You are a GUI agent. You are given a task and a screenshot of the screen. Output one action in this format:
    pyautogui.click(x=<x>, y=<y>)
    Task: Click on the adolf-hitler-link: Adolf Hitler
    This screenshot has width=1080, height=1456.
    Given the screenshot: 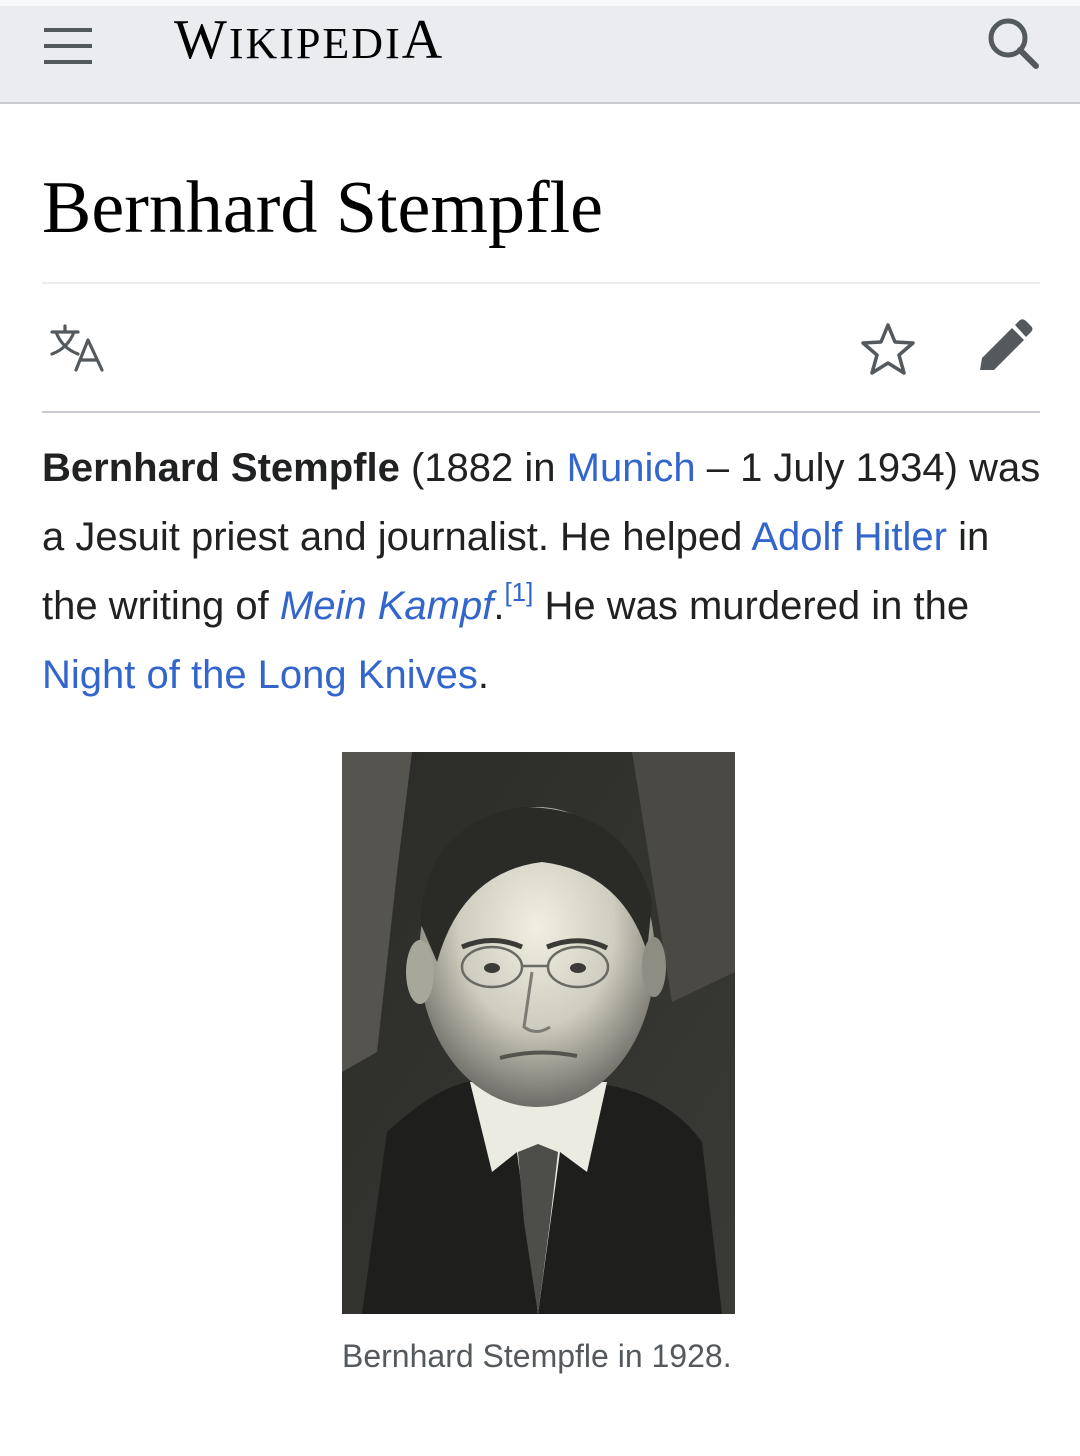 What is the action you would take?
    pyautogui.click(x=849, y=537)
    